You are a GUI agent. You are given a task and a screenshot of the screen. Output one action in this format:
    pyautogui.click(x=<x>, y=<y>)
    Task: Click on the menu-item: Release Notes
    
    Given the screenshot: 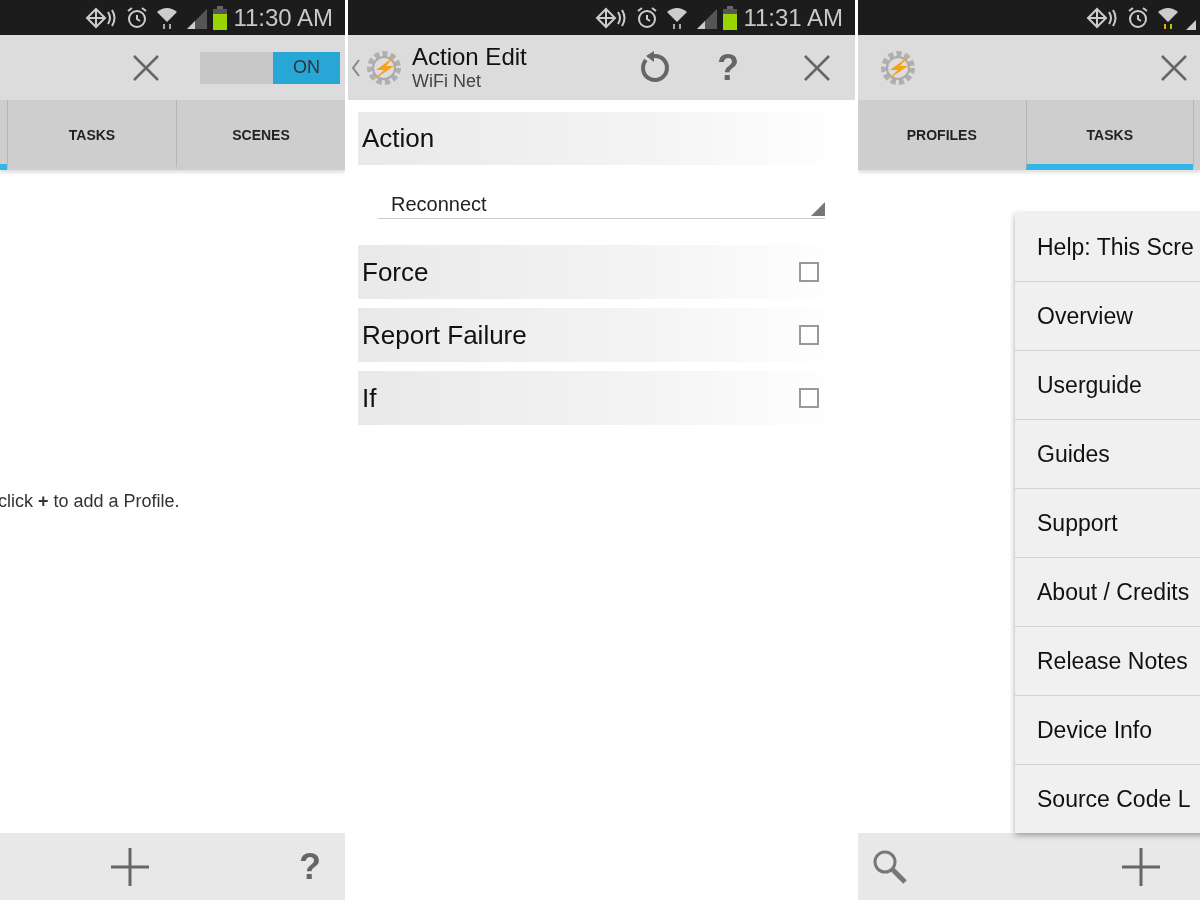 What is the action you would take?
    pyautogui.click(x=1107, y=661)
    